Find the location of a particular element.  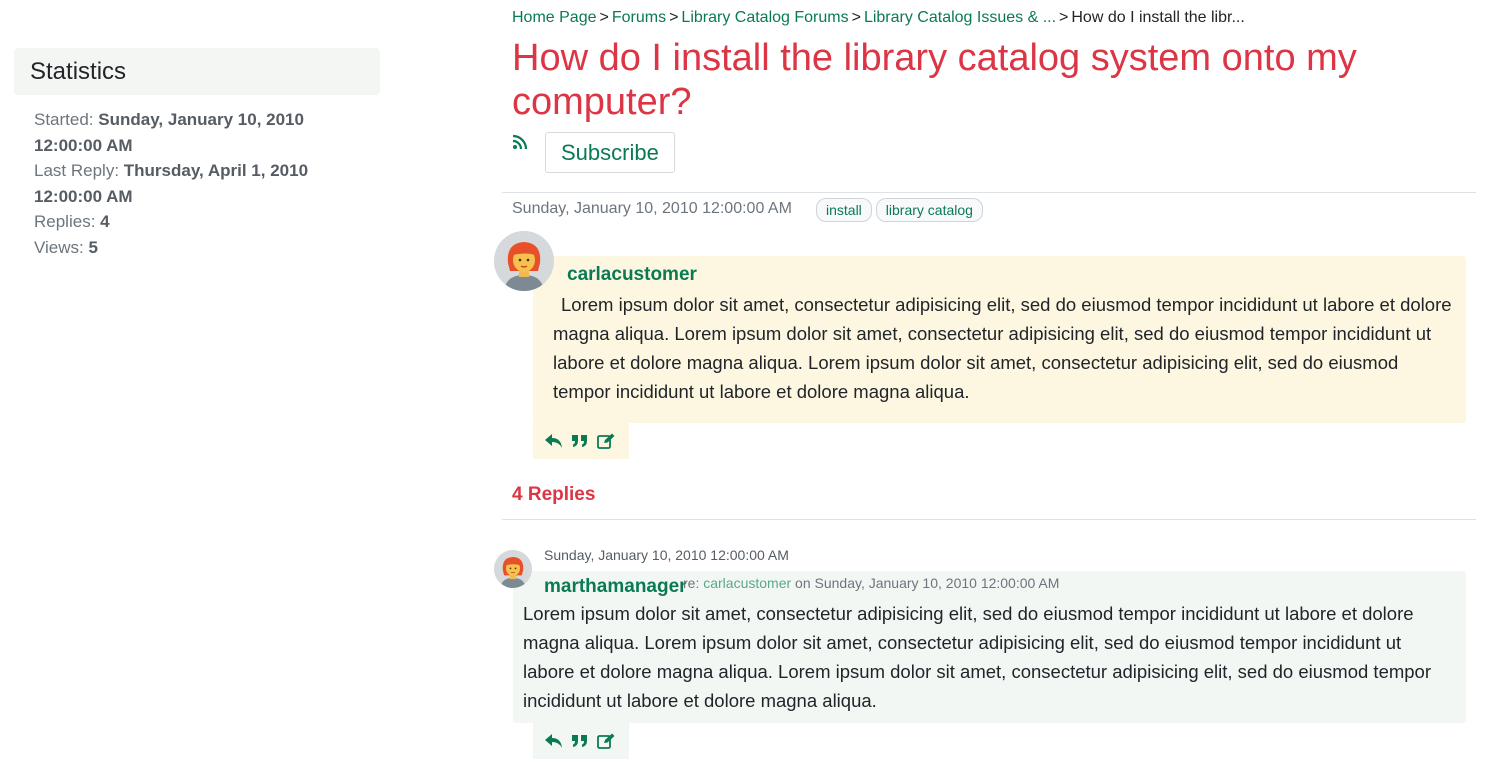

reply-author-link: marthamanager is located at coordinates (615, 587).